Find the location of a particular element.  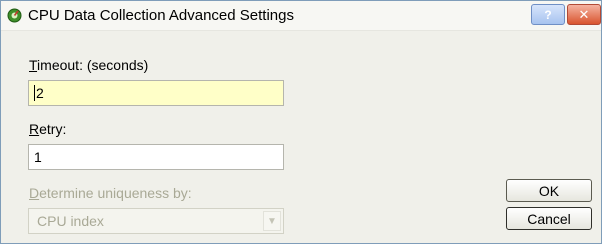

timeout-input: 2 is located at coordinates (156, 93).